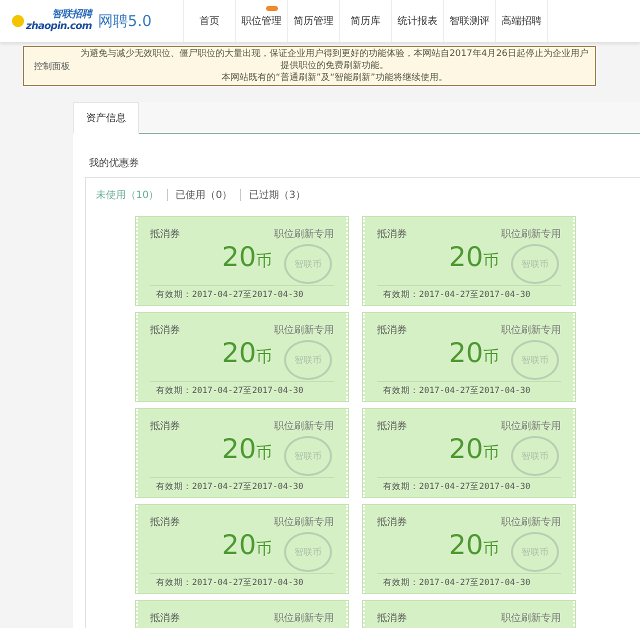 The width and height of the screenshot is (640, 628). What do you see at coordinates (52, 66) in the screenshot?
I see `notice-label: 控制面板` at bounding box center [52, 66].